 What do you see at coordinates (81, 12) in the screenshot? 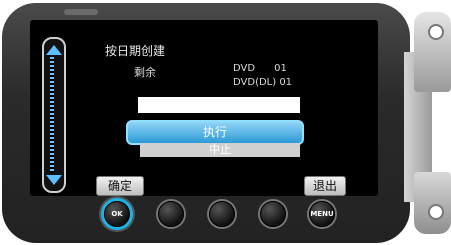
I see `device-lip` at bounding box center [81, 12].